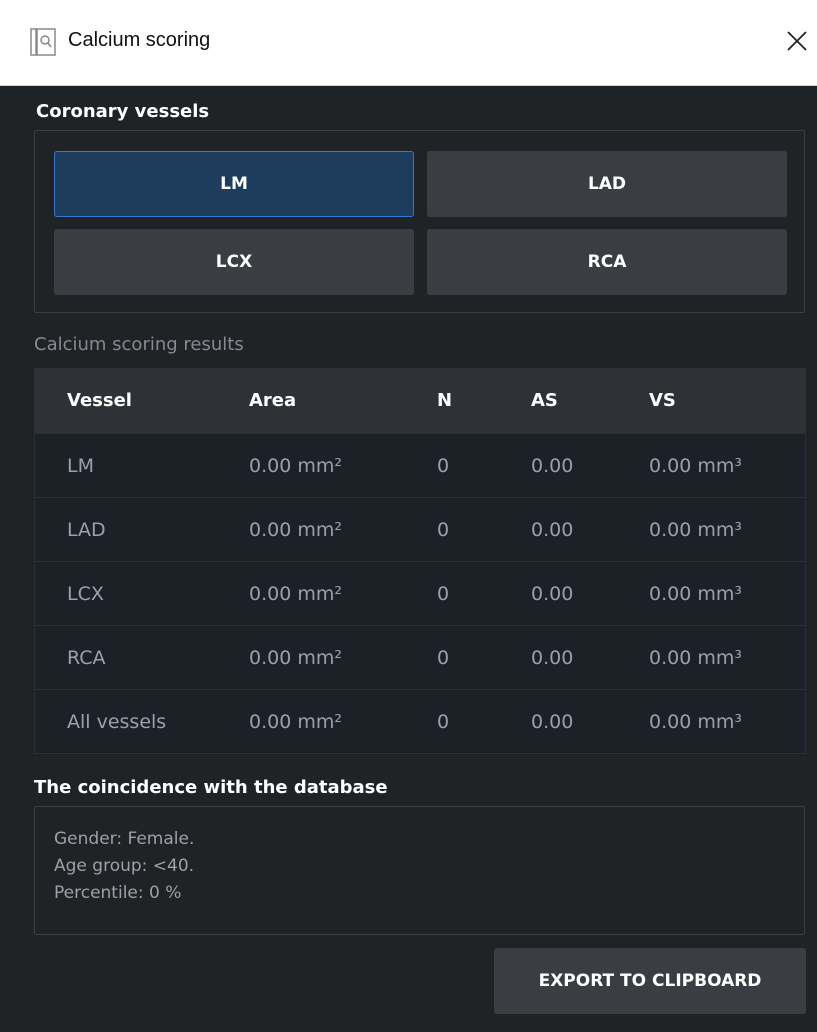 This screenshot has width=817, height=1032. I want to click on age-group-text: Age group: <40., so click(124, 866).